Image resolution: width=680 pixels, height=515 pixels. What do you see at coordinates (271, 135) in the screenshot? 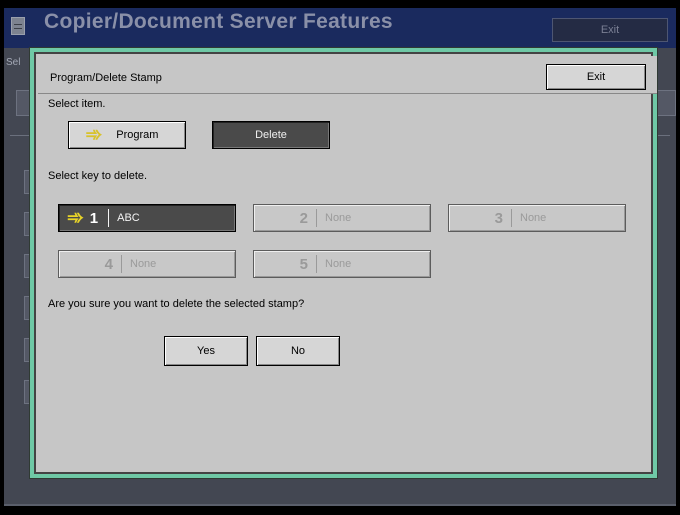
I see `delete-button: Delete` at bounding box center [271, 135].